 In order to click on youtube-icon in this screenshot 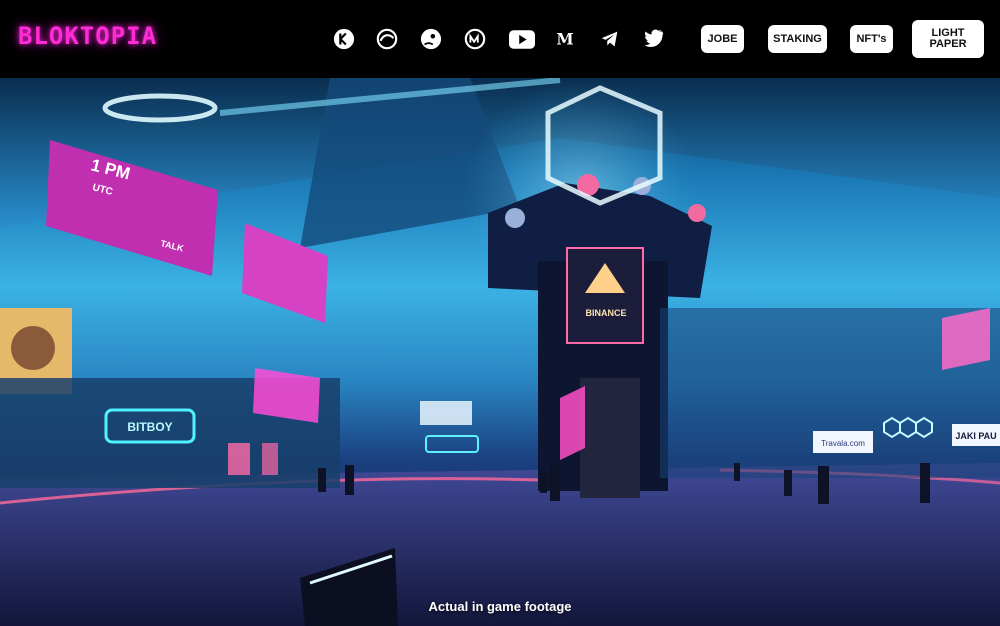, I will do `click(522, 39)`.